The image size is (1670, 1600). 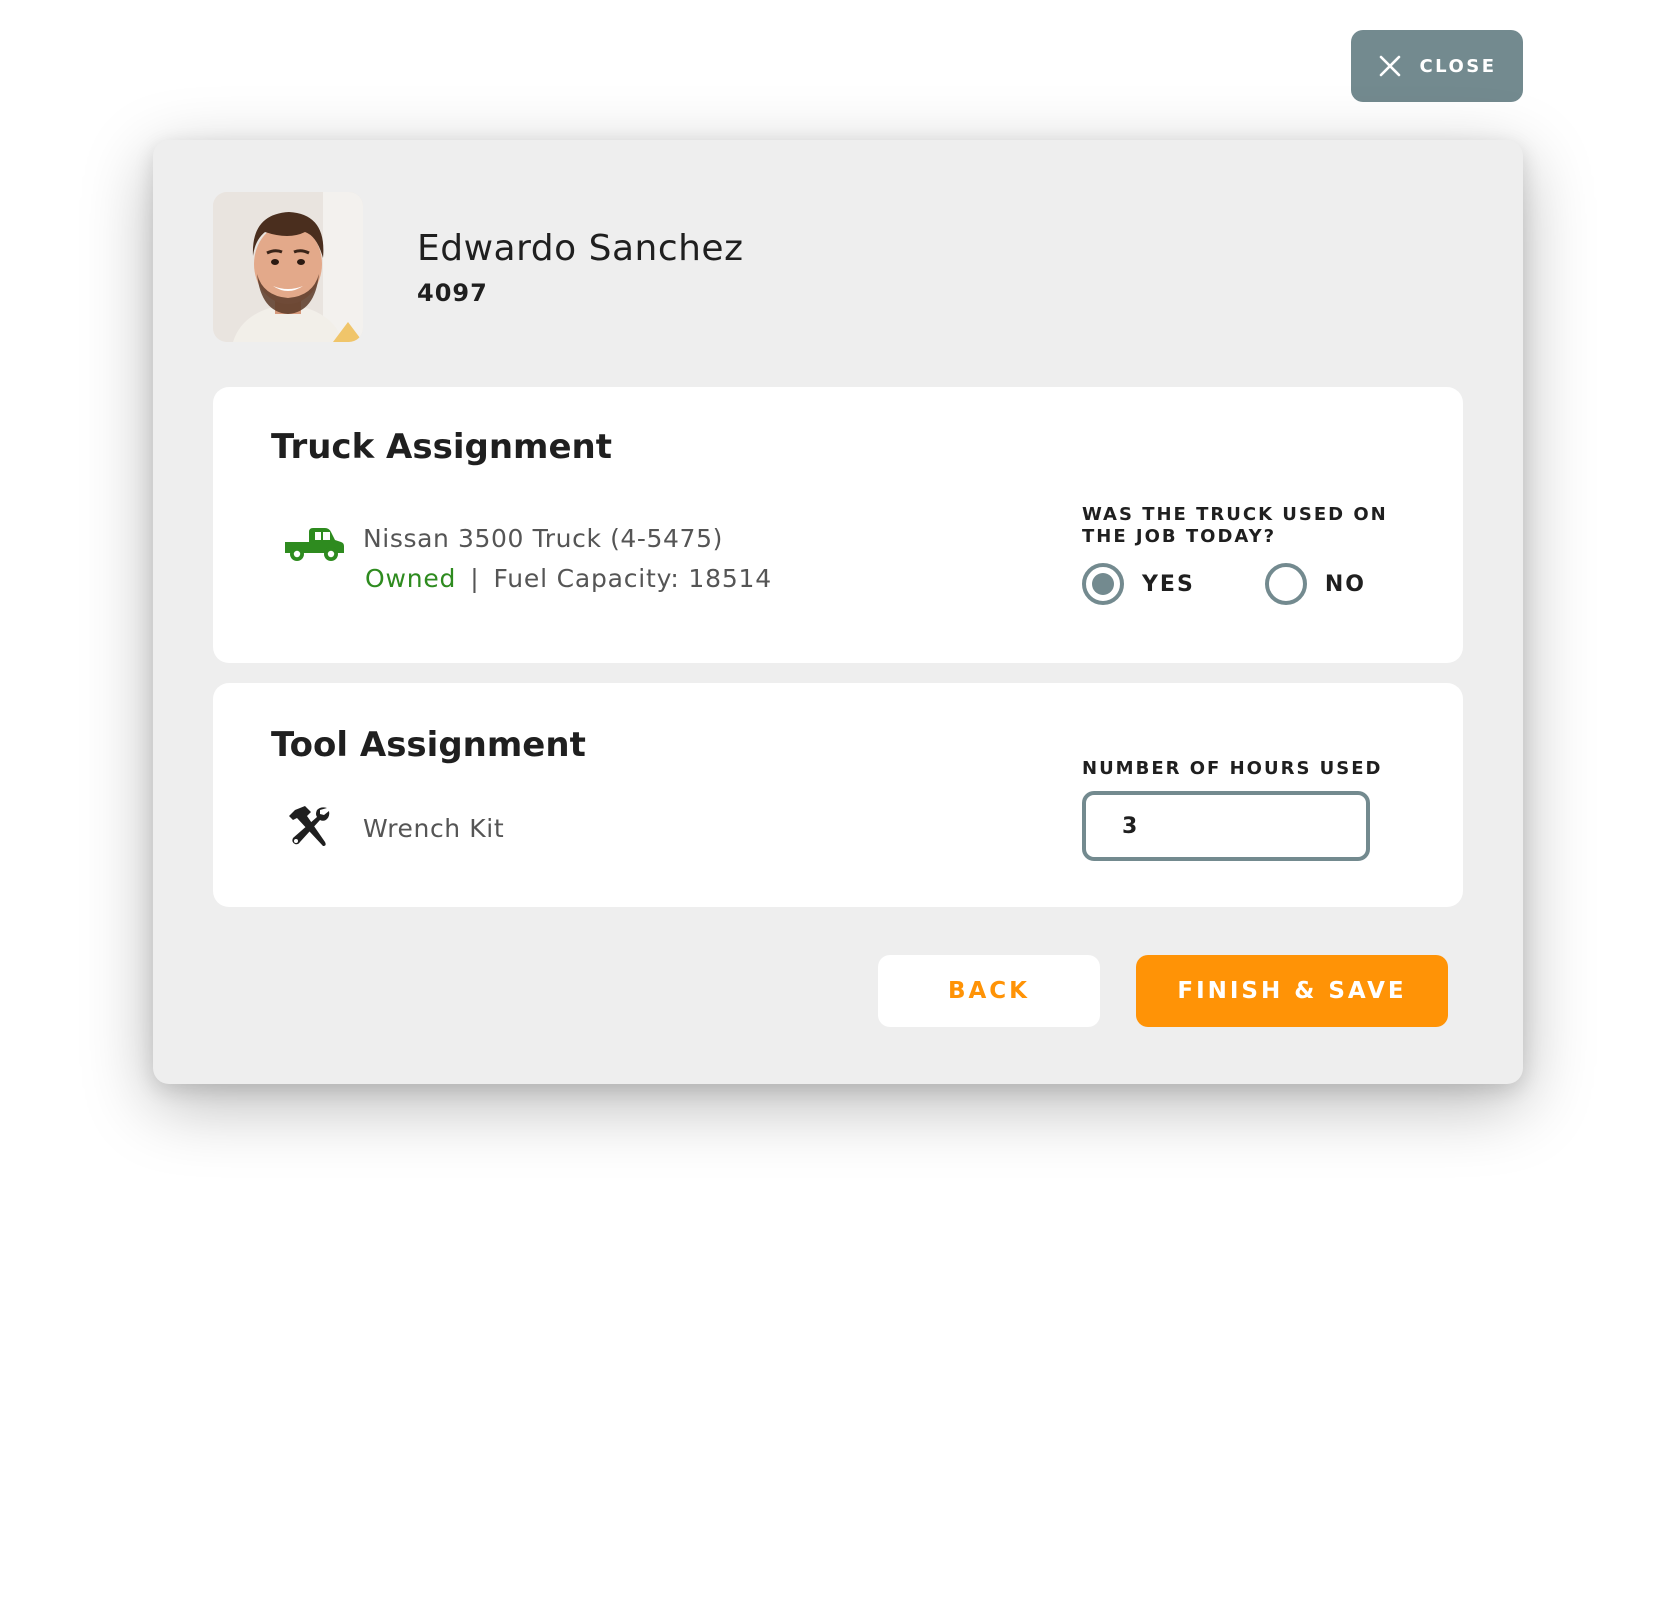 I want to click on radio-selected-dot, so click(x=1103, y=584).